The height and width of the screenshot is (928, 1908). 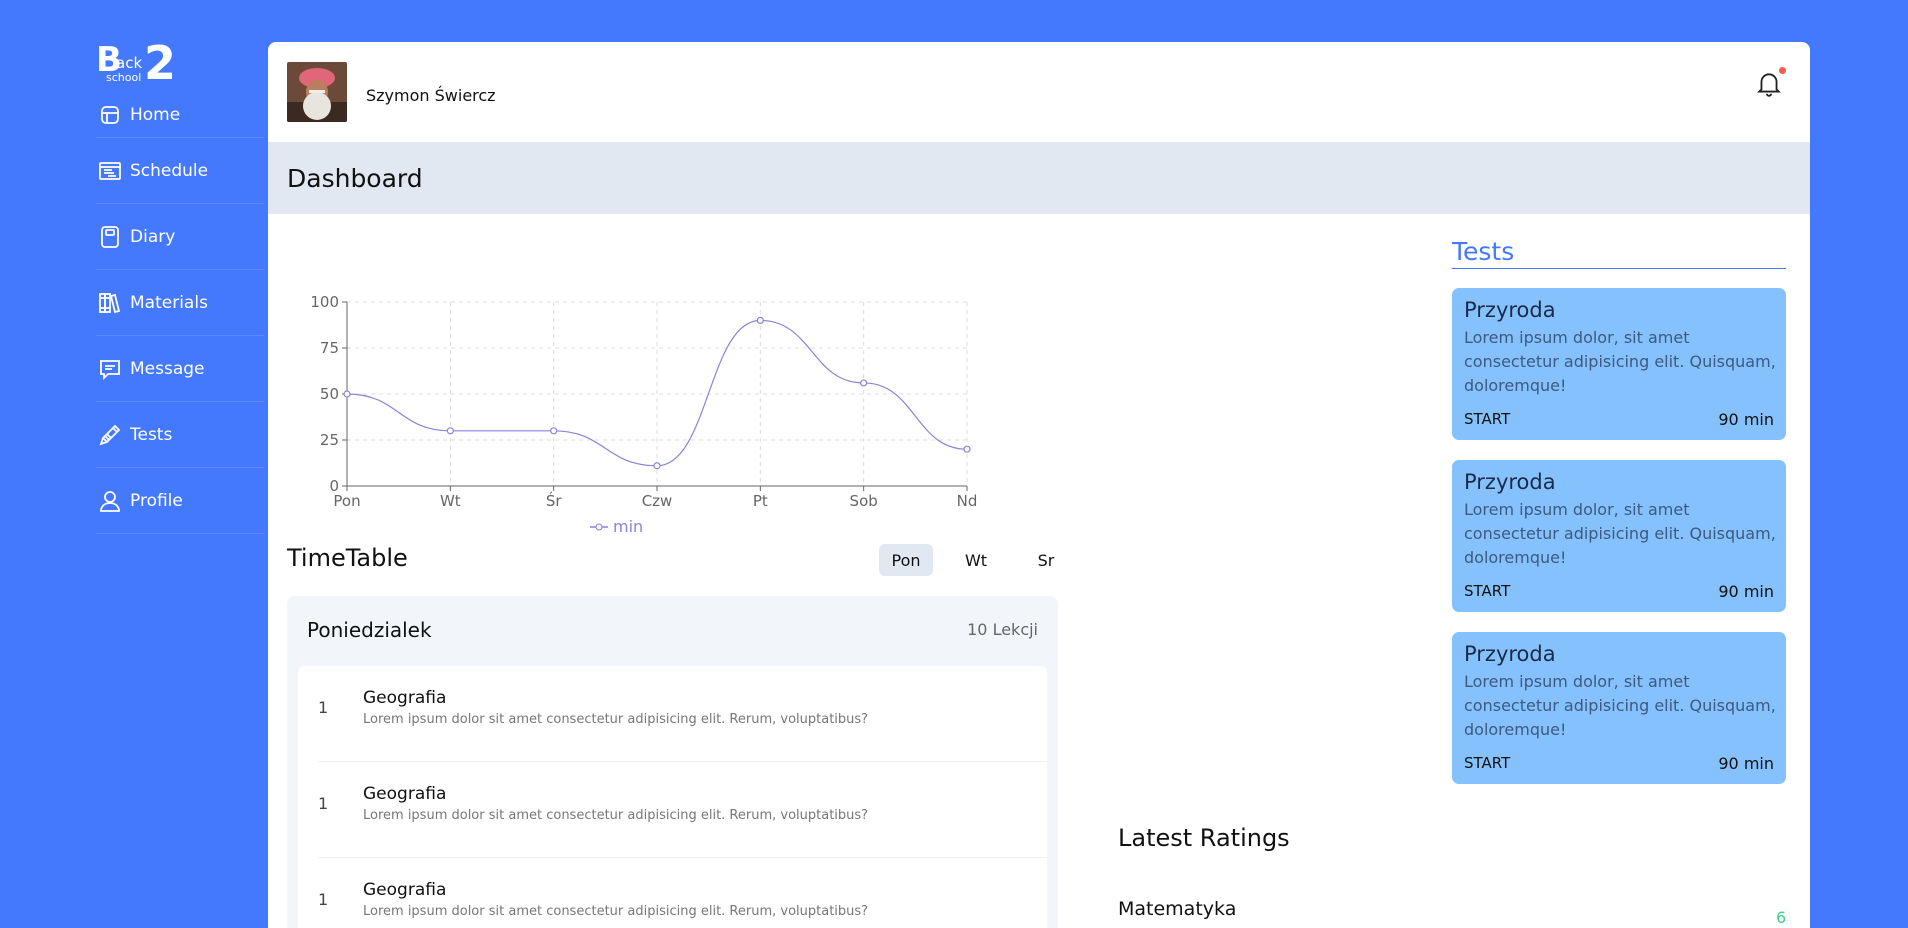 What do you see at coordinates (906, 560) in the screenshot?
I see `tab-pon: Pon` at bounding box center [906, 560].